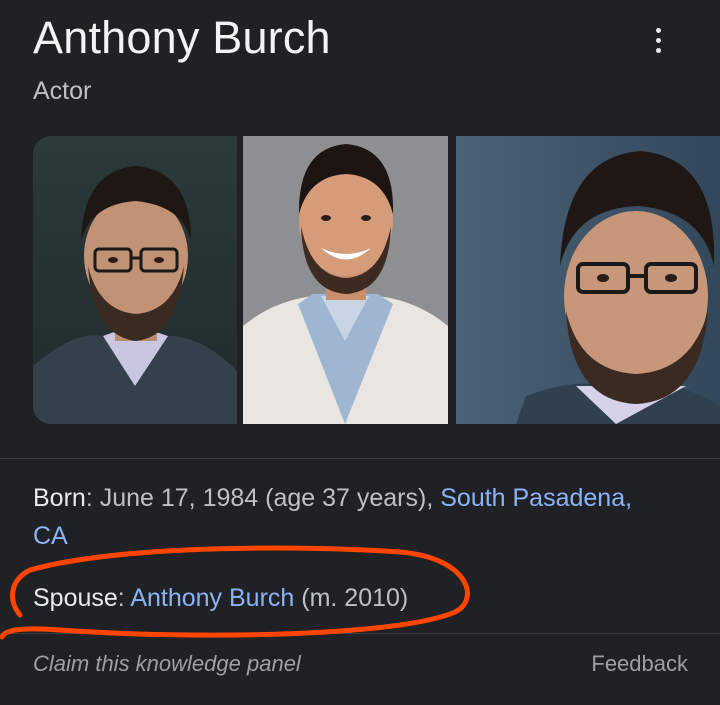  Describe the element at coordinates (536, 498) in the screenshot. I see `birthplace-link-line1: South Pasadena,` at that location.